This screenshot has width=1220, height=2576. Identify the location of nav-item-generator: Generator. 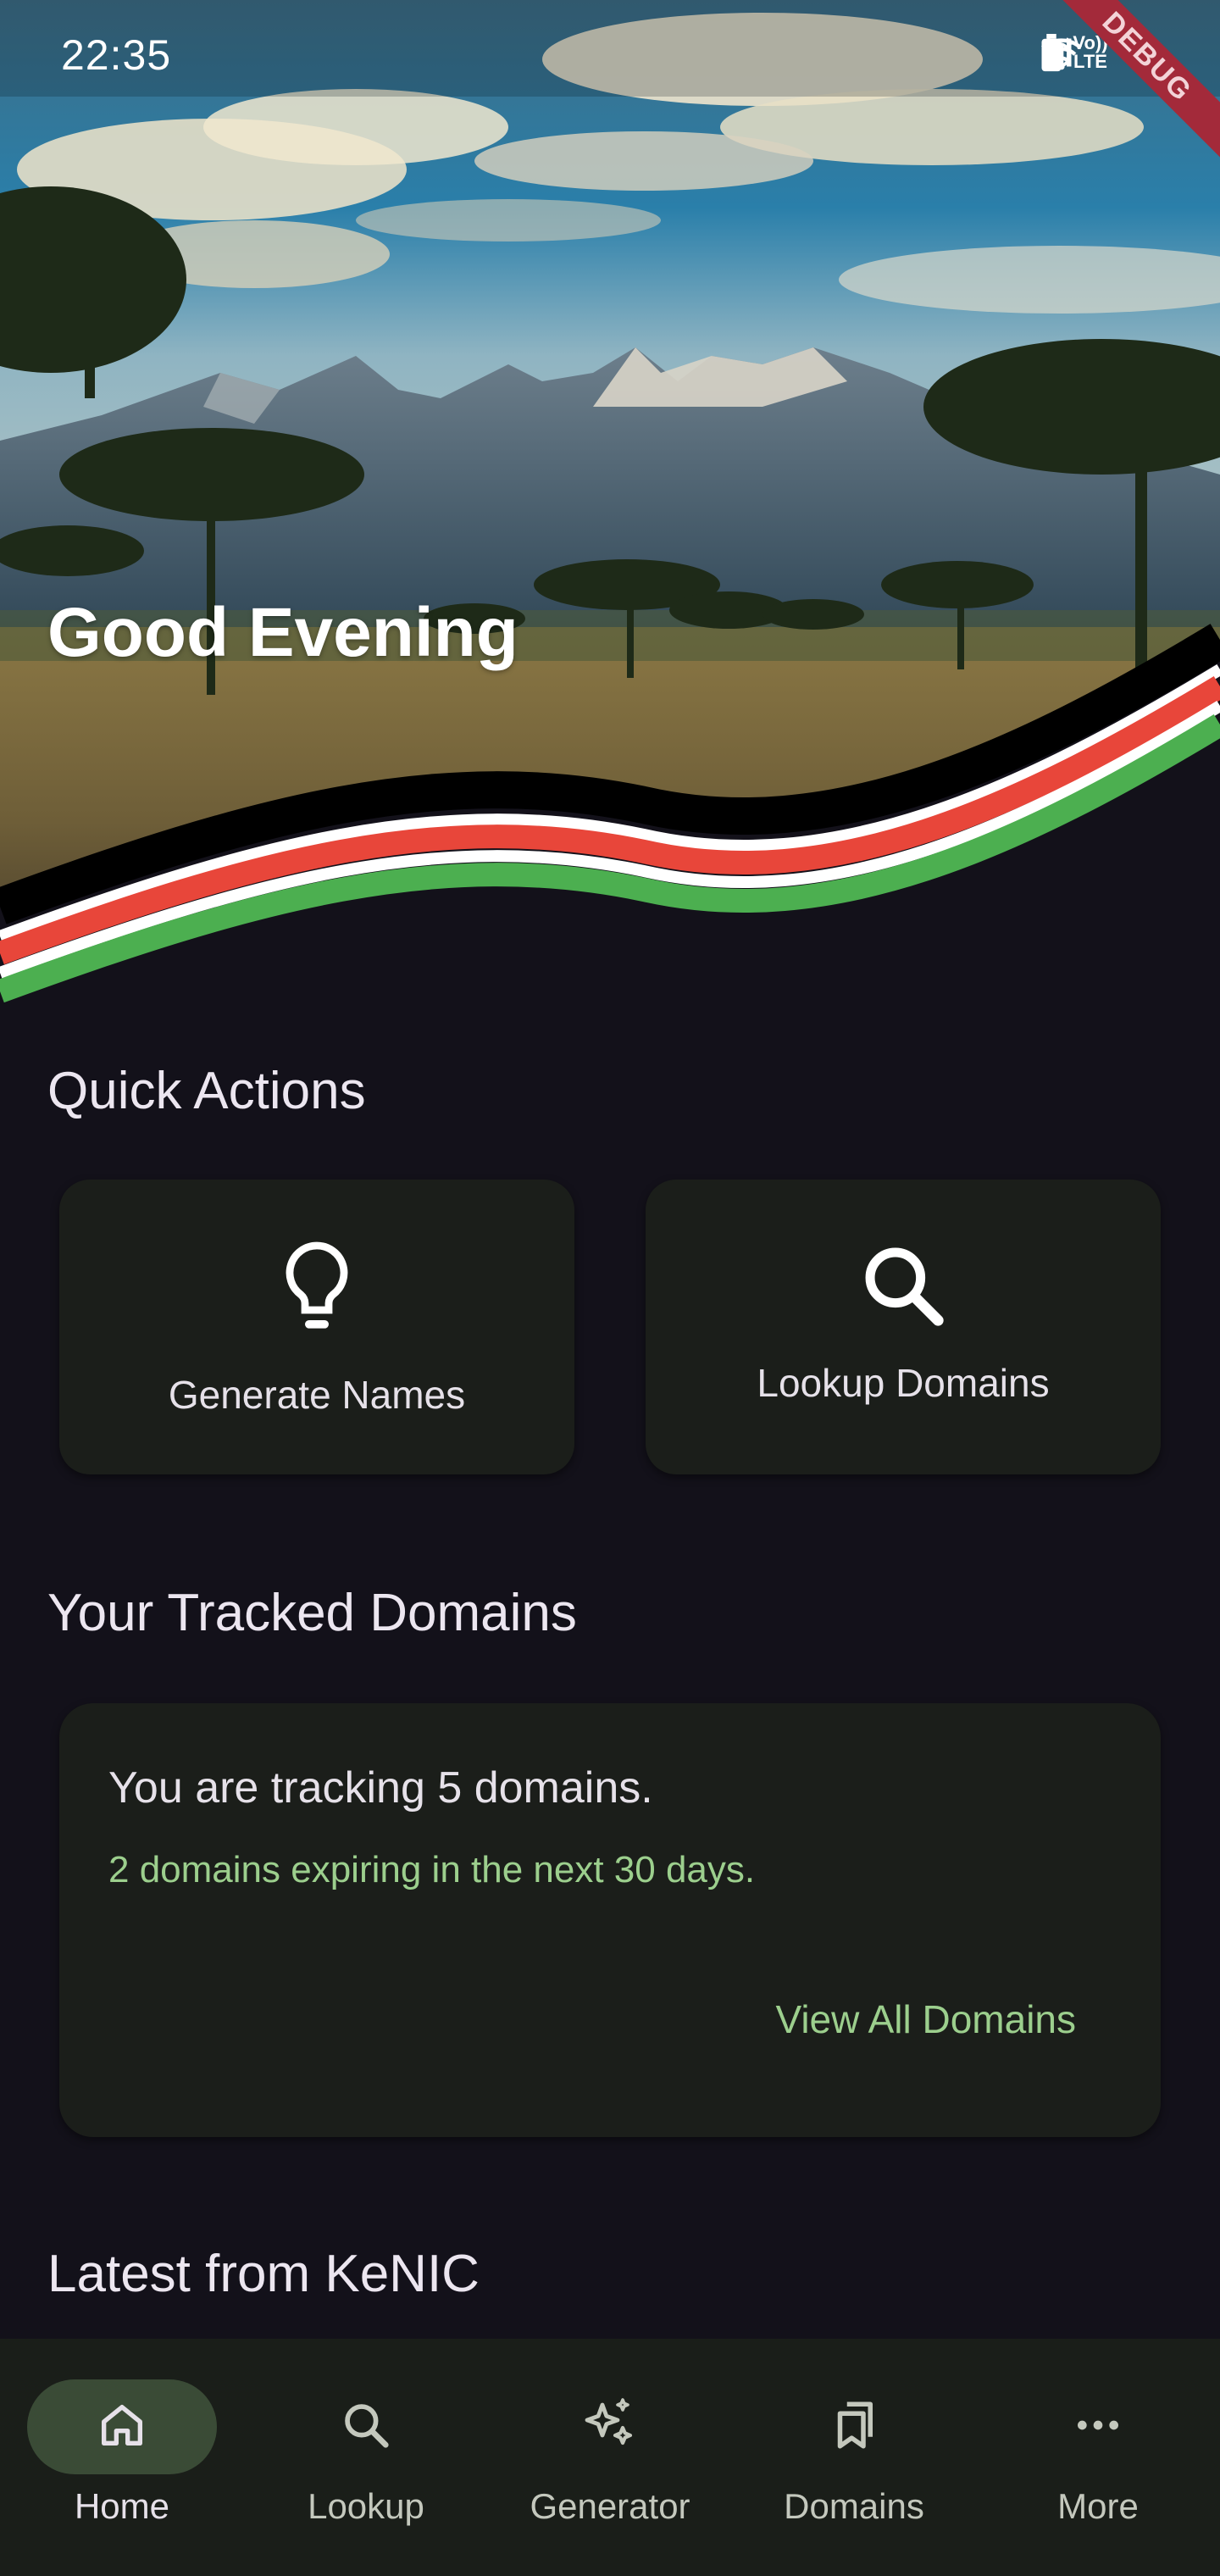
(610, 2457).